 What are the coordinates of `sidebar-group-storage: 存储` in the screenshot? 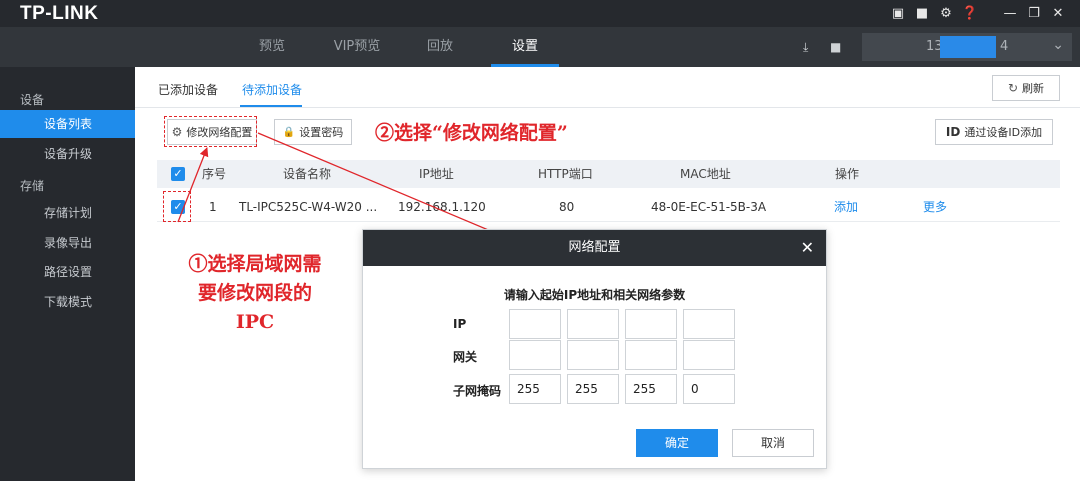 It's located at (32, 186).